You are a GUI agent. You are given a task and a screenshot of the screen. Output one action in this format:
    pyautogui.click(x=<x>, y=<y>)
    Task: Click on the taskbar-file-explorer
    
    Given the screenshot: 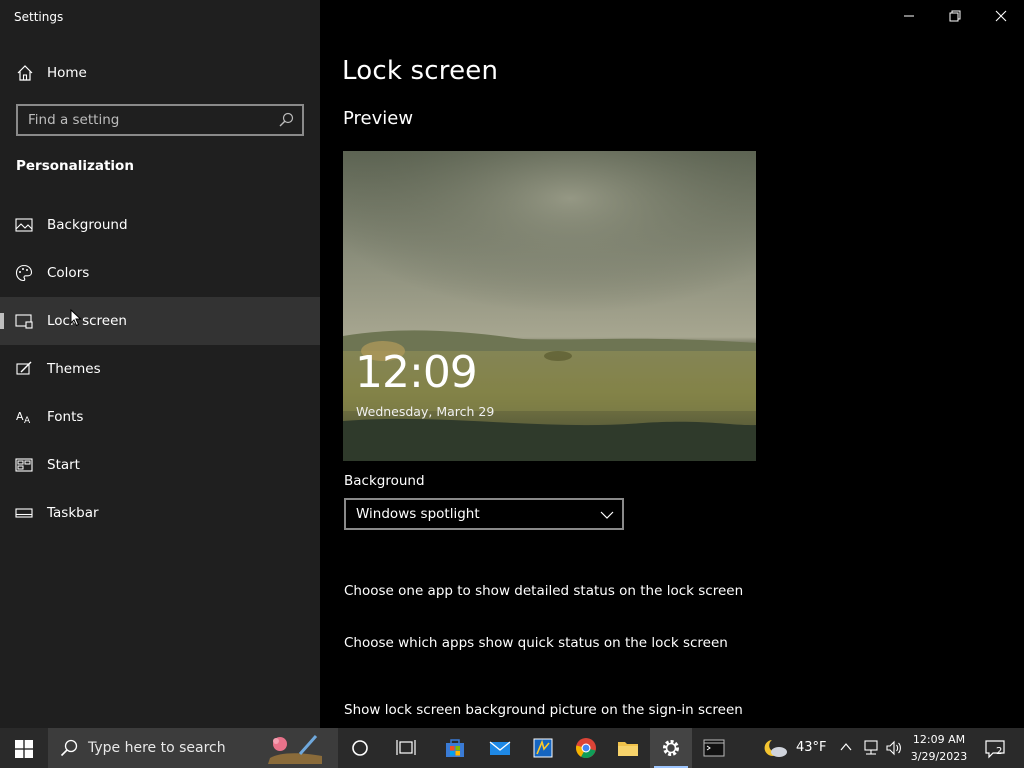 What is the action you would take?
    pyautogui.click(x=628, y=748)
    